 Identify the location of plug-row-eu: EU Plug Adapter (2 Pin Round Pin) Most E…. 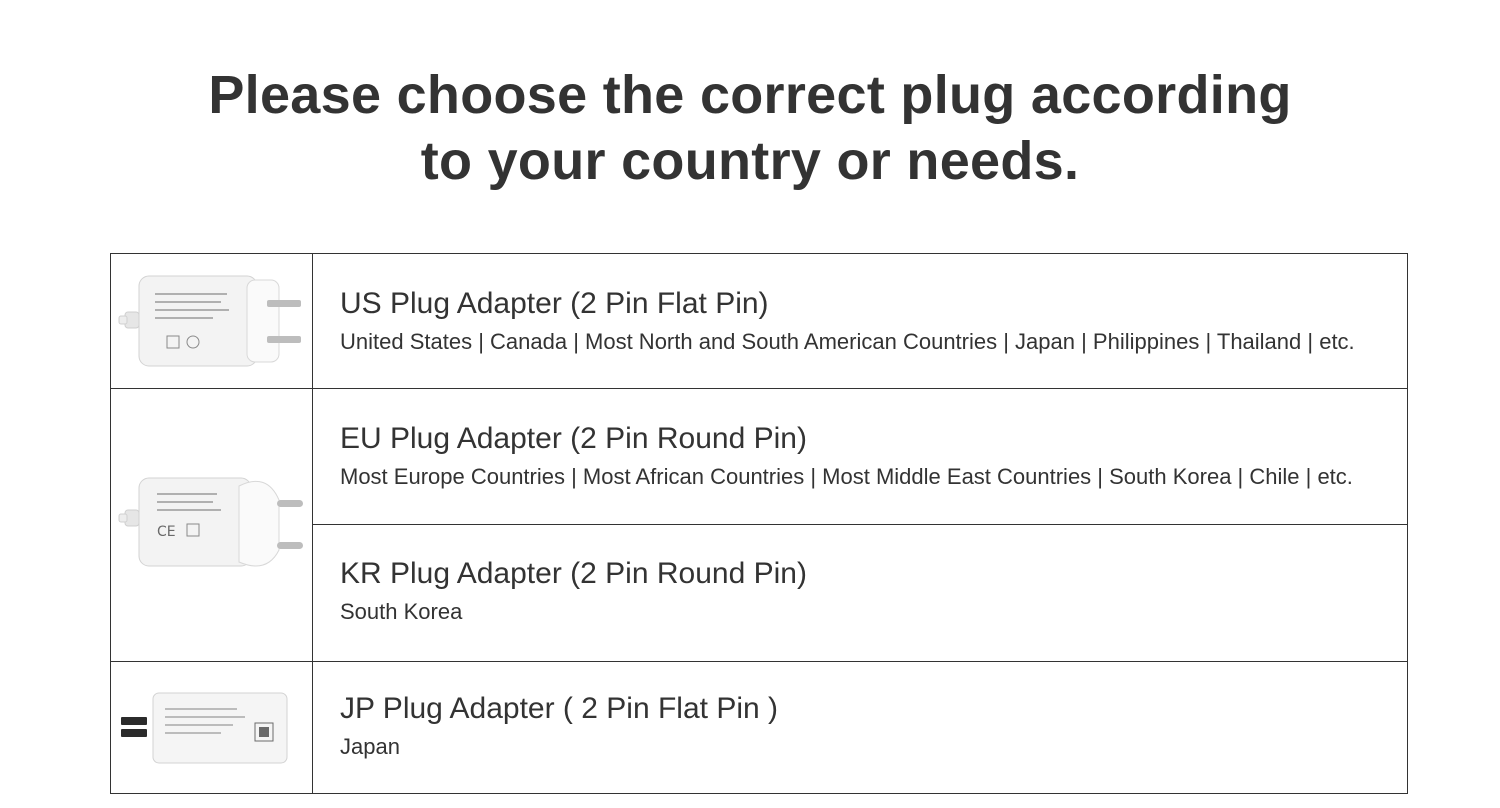
(865, 456).